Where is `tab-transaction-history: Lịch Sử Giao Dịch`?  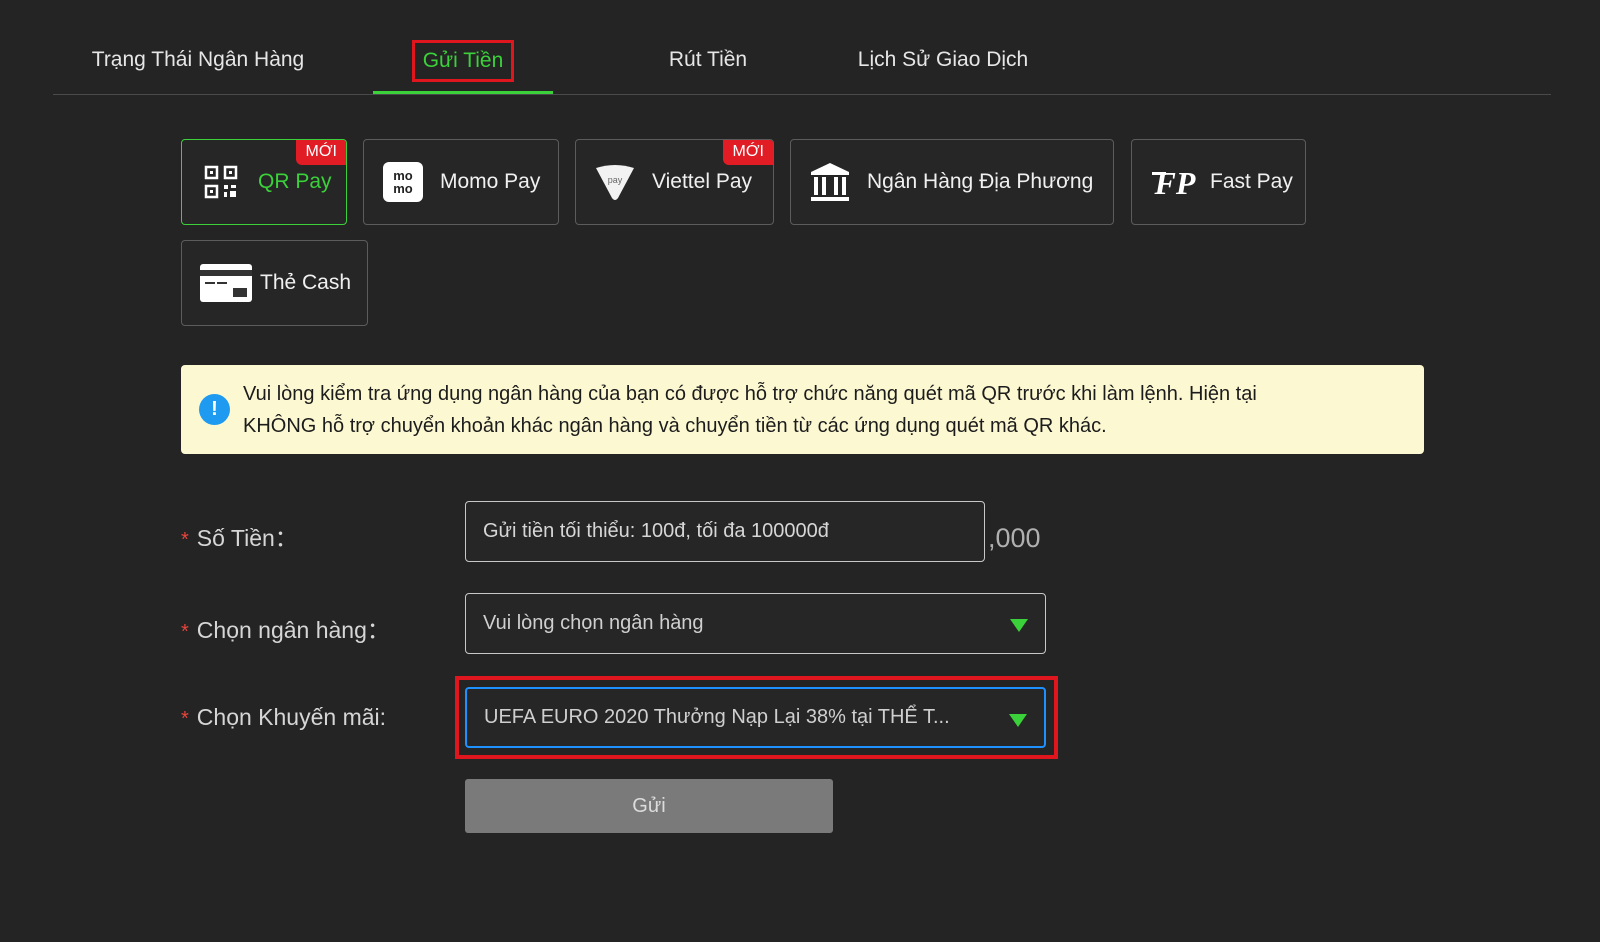
tab-transaction-history: Lịch Sử Giao Dịch is located at coordinates (943, 67).